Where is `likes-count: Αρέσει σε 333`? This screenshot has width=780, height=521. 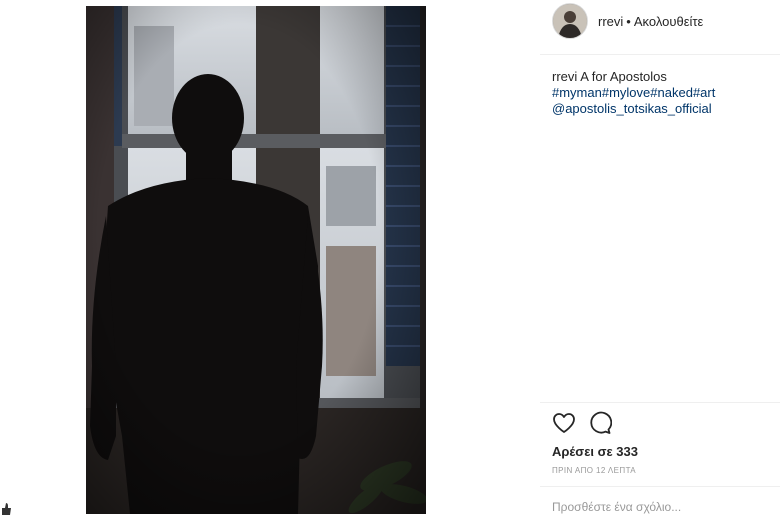
likes-count: Αρέσει σε 333 is located at coordinates (595, 451).